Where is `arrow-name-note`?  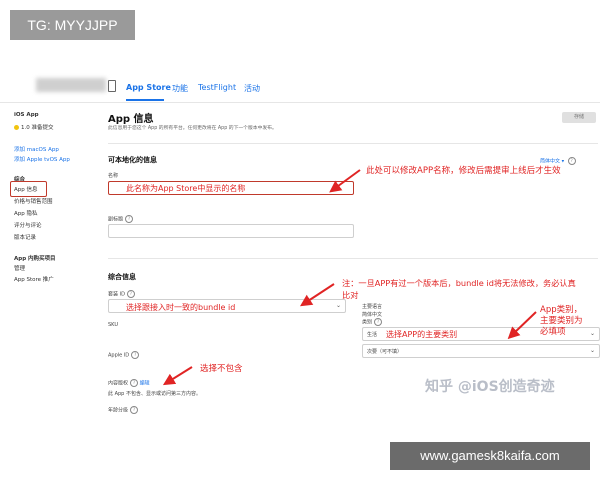 arrow-name-note is located at coordinates (345, 181).